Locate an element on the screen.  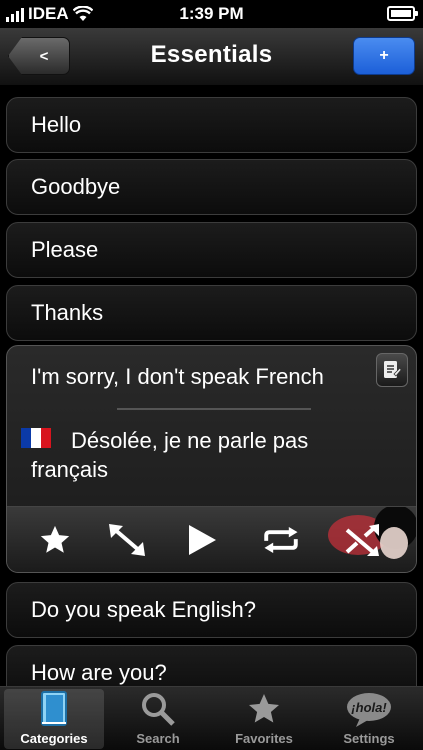
navigation-bar: < Essentials + is located at coordinates (211, 57).